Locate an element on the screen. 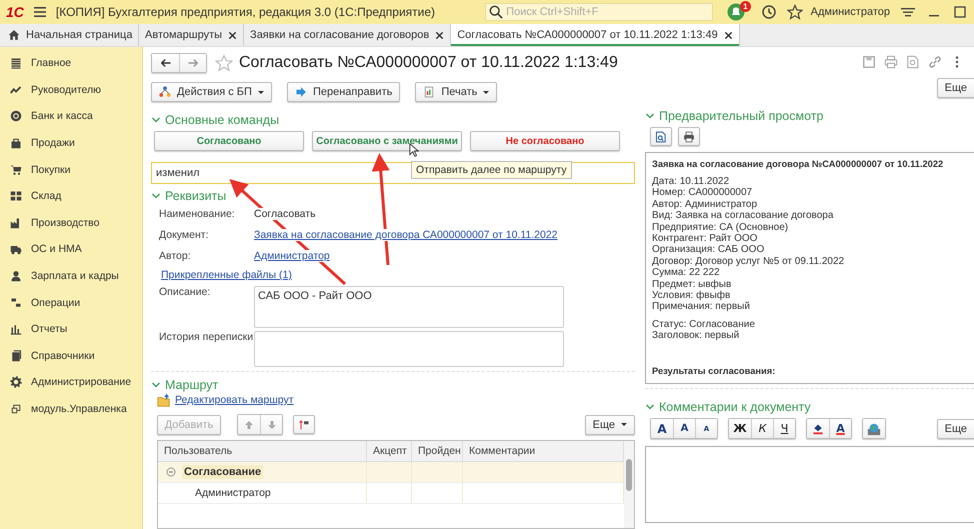 The image size is (974, 529). table-cell: Администратор is located at coordinates (262, 493).